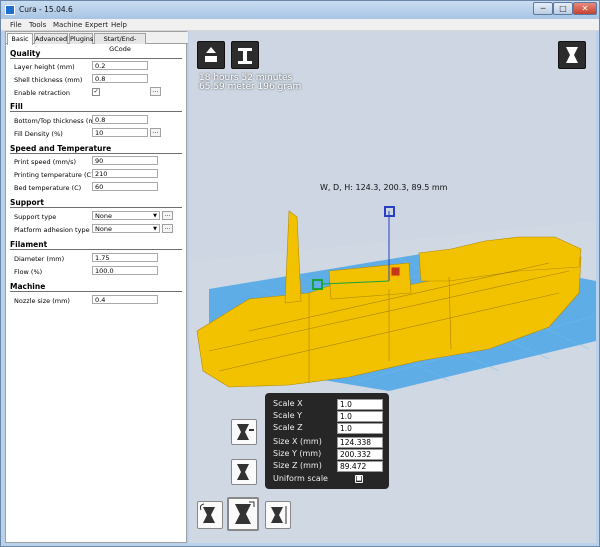 The width and height of the screenshot is (600, 547). Describe the element at coordinates (120, 78) in the screenshot. I see `shell-thickness-input: 0.8` at that location.